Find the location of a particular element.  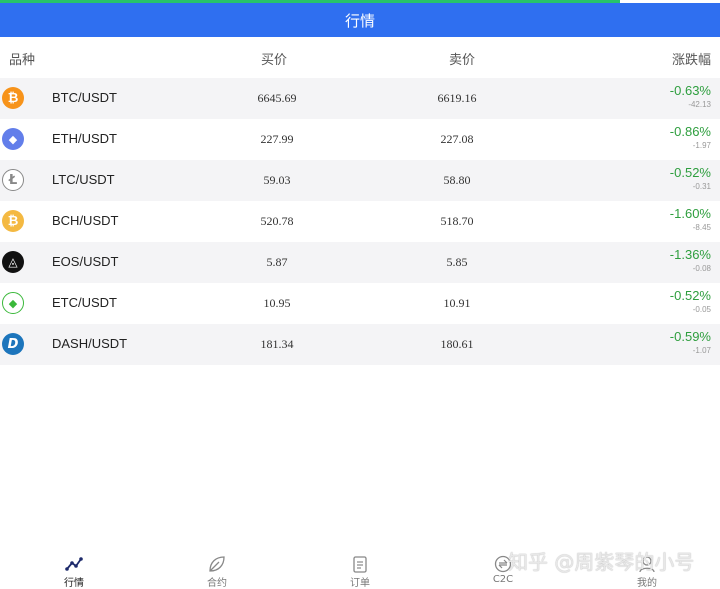

change-amount: -0.31 is located at coordinates (701, 186).